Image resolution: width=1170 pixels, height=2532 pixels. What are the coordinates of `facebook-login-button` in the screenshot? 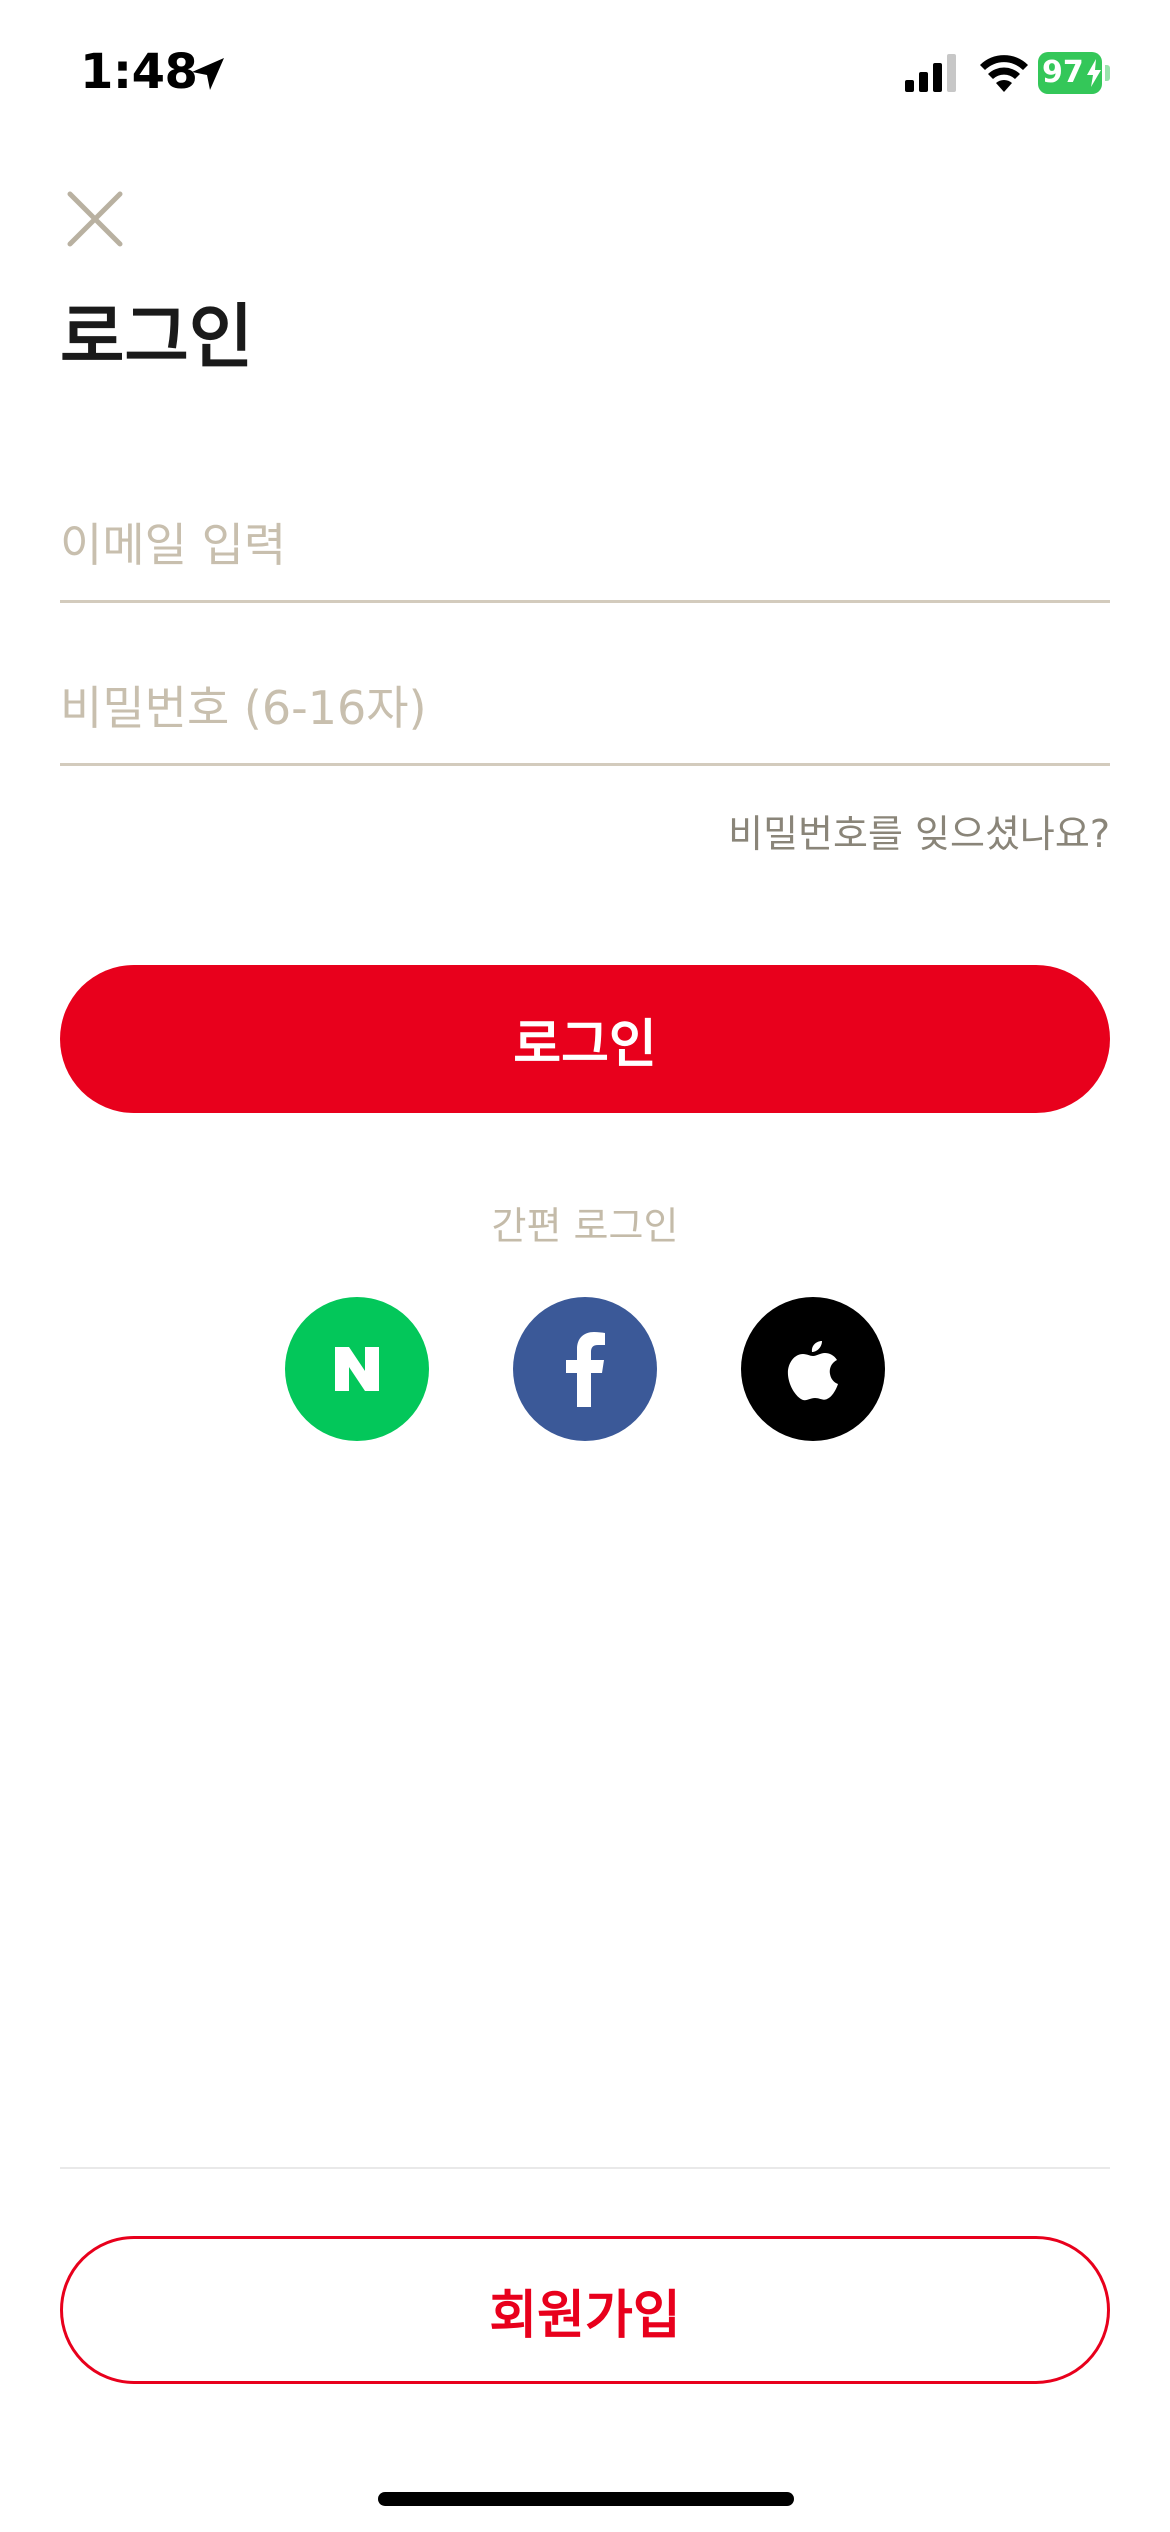 It's located at (585, 1369).